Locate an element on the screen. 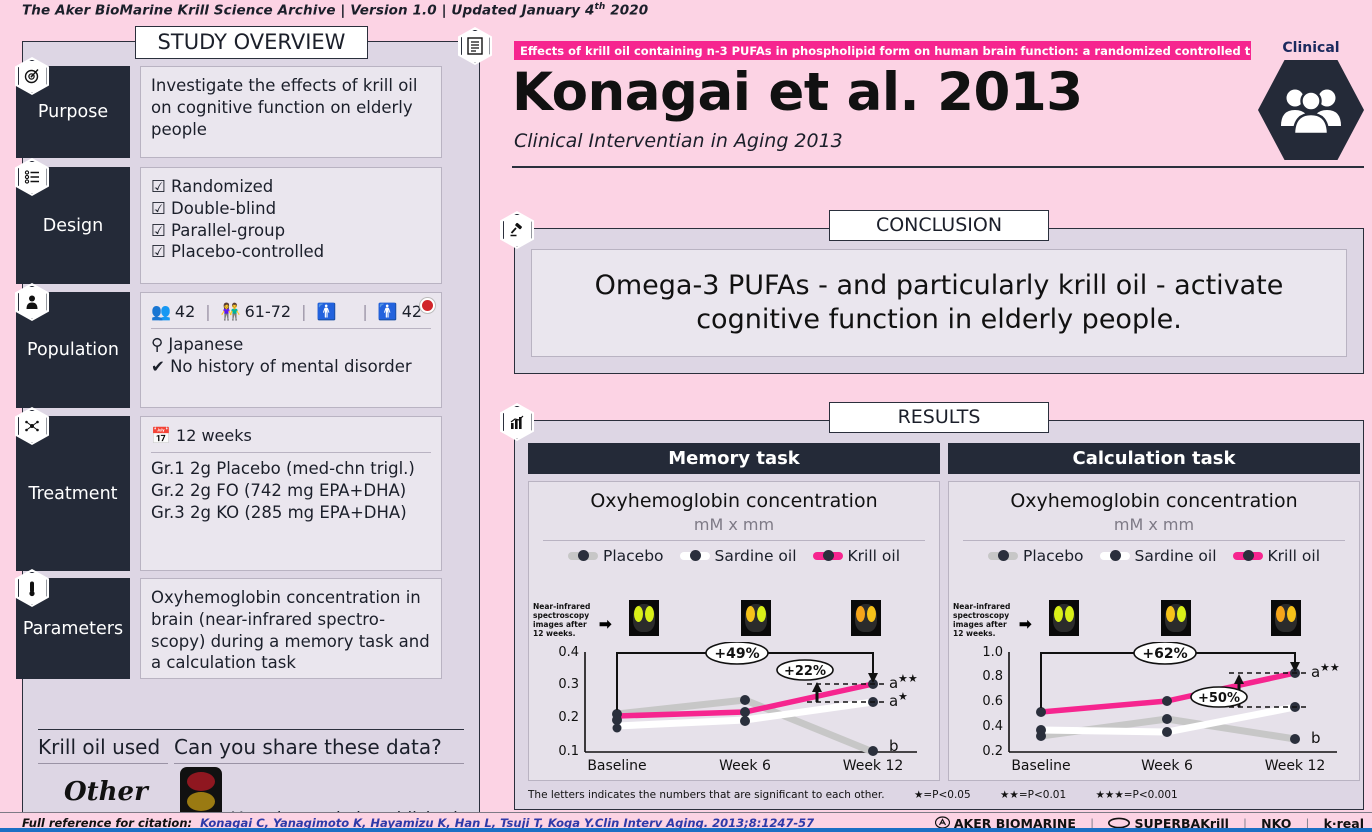 This screenshot has width=1372, height=832. participants-count: 42 is located at coordinates (185, 311).